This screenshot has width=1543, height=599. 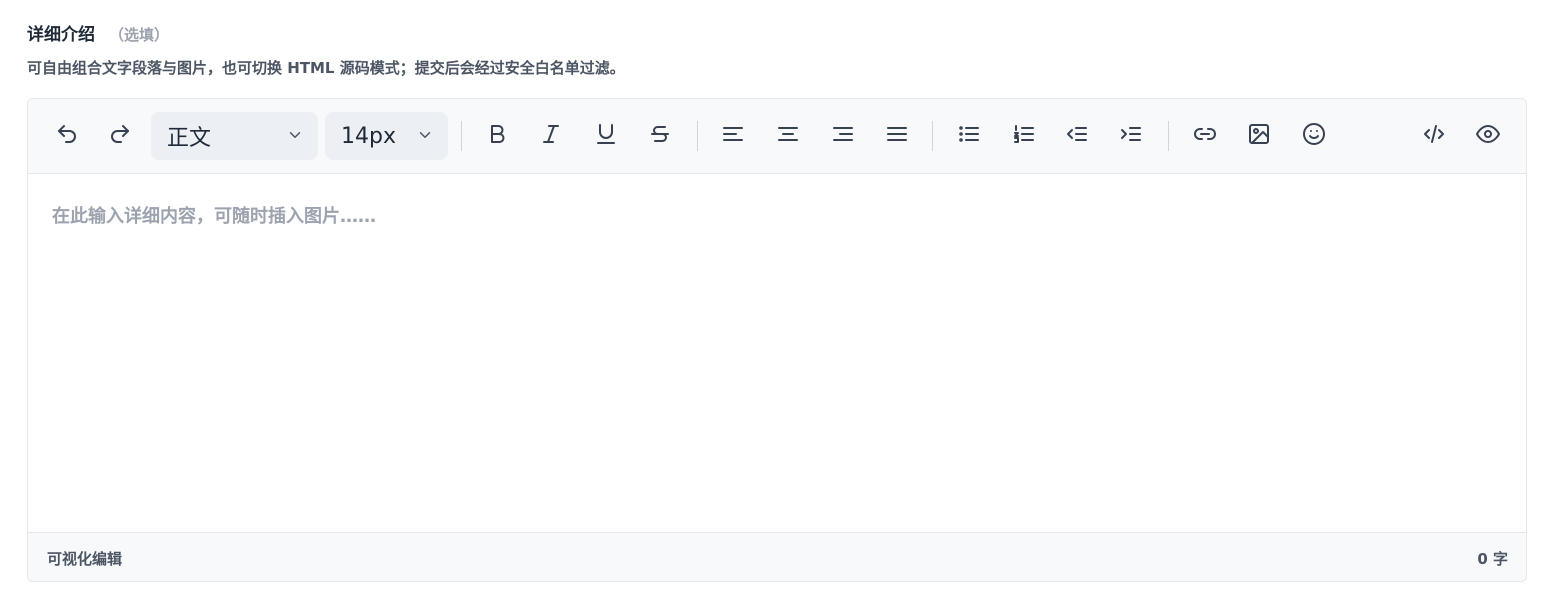 I want to click on block-format-select: 正文, so click(x=234, y=136).